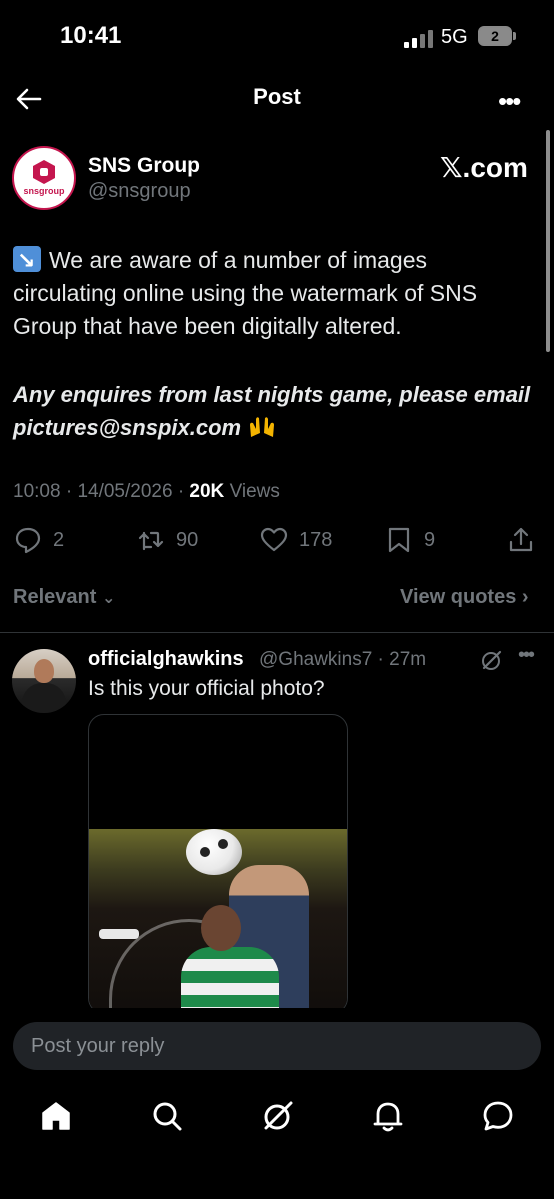  Describe the element at coordinates (139, 191) in the screenshot. I see `author-handle: @snsgroup` at that location.